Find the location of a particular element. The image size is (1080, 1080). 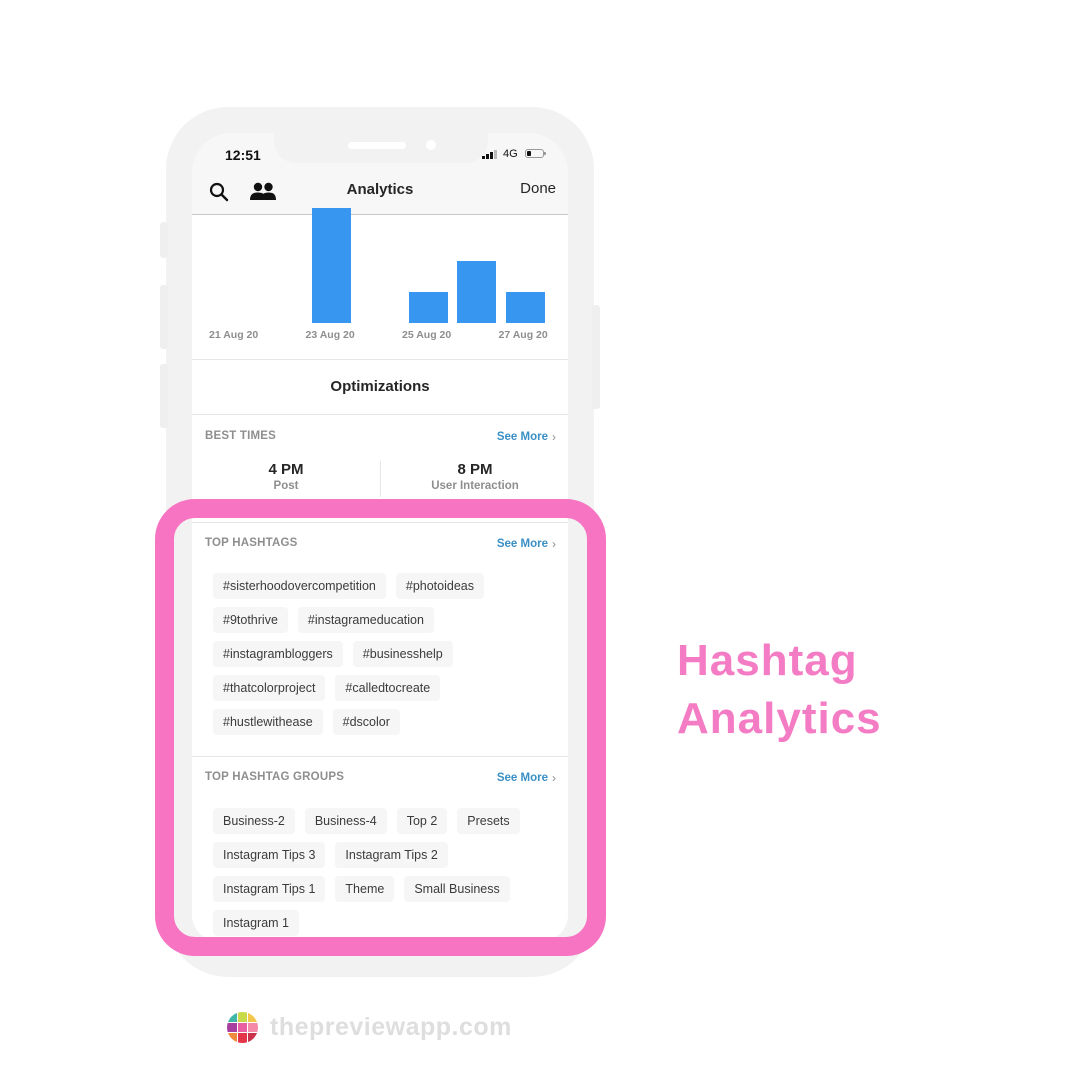

hashtag-chip: #9tothrive is located at coordinates (250, 620).